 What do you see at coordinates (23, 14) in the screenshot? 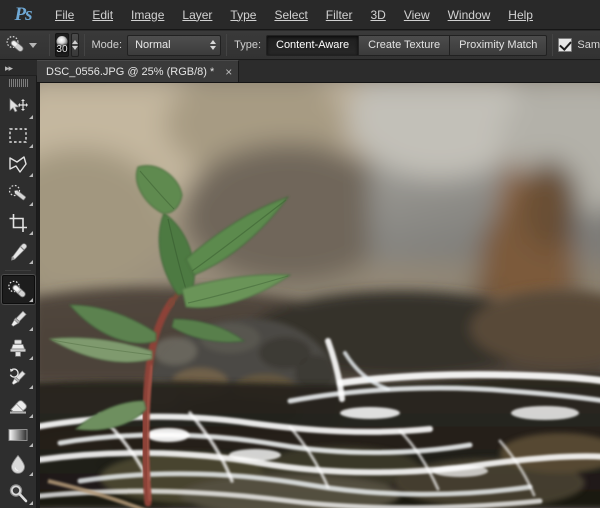
I see `photoshop-logo: Ps` at bounding box center [23, 14].